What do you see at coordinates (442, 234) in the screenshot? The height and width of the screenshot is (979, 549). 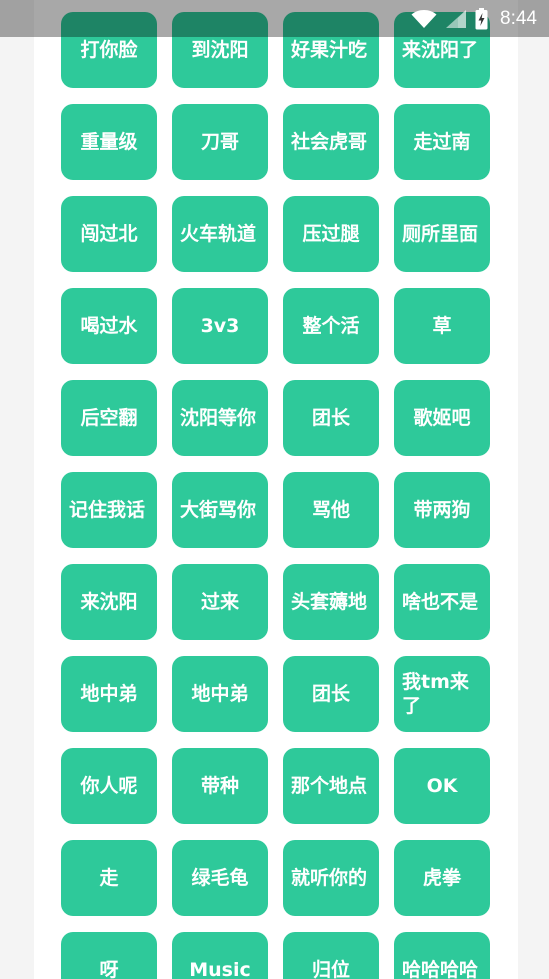 I see `sound-button: 厕所里面` at bounding box center [442, 234].